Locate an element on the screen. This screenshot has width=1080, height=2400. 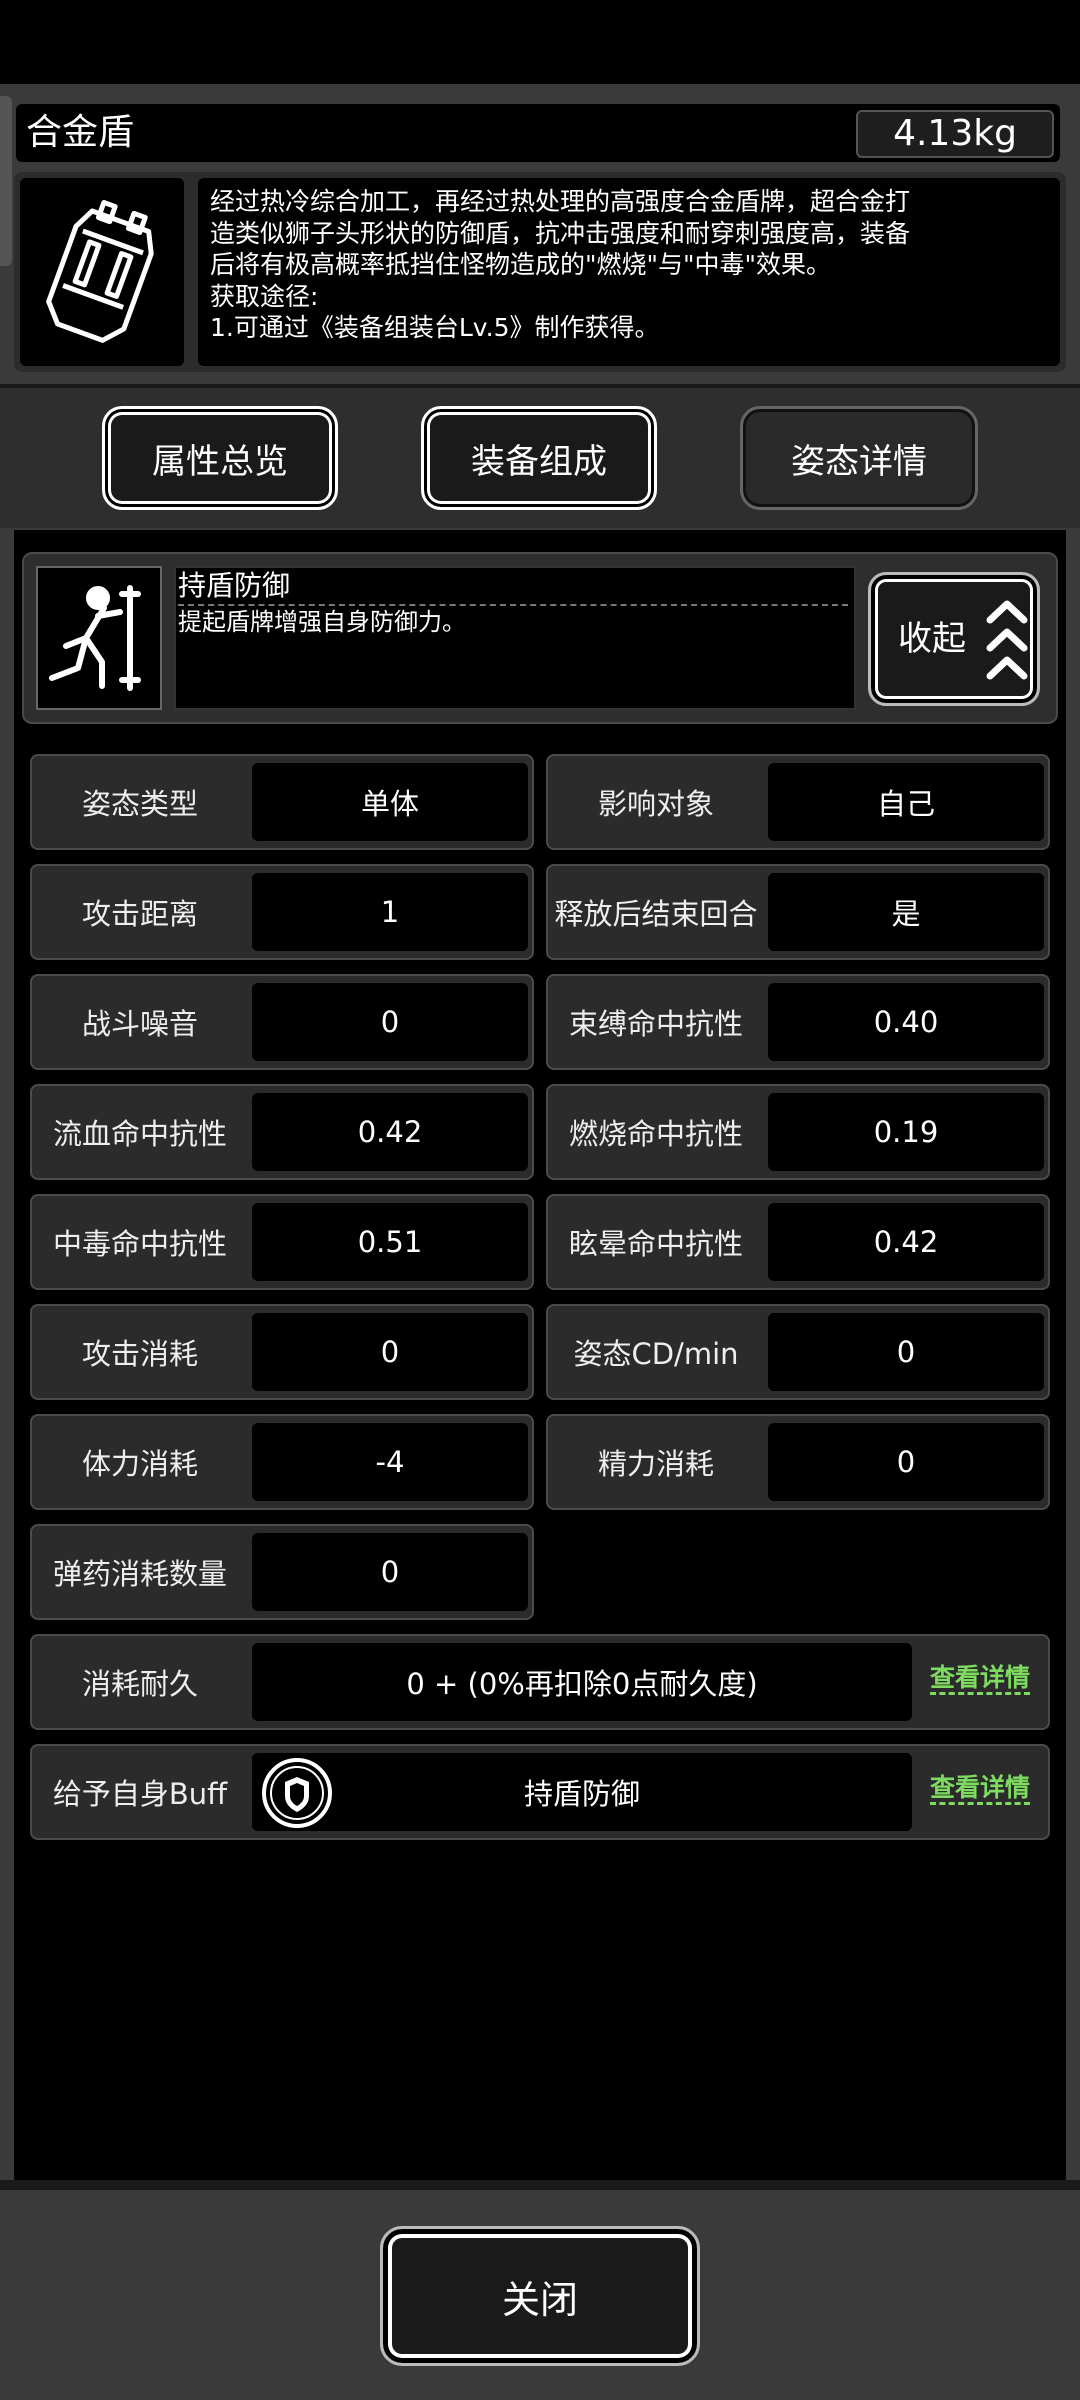
stat-label: 影响对象 is located at coordinates (655, 804).